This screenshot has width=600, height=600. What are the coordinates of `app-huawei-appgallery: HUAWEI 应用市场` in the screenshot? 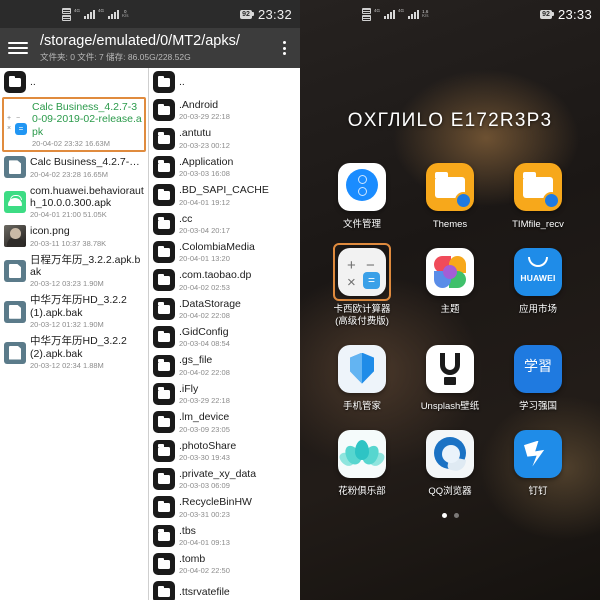 It's located at (538, 286).